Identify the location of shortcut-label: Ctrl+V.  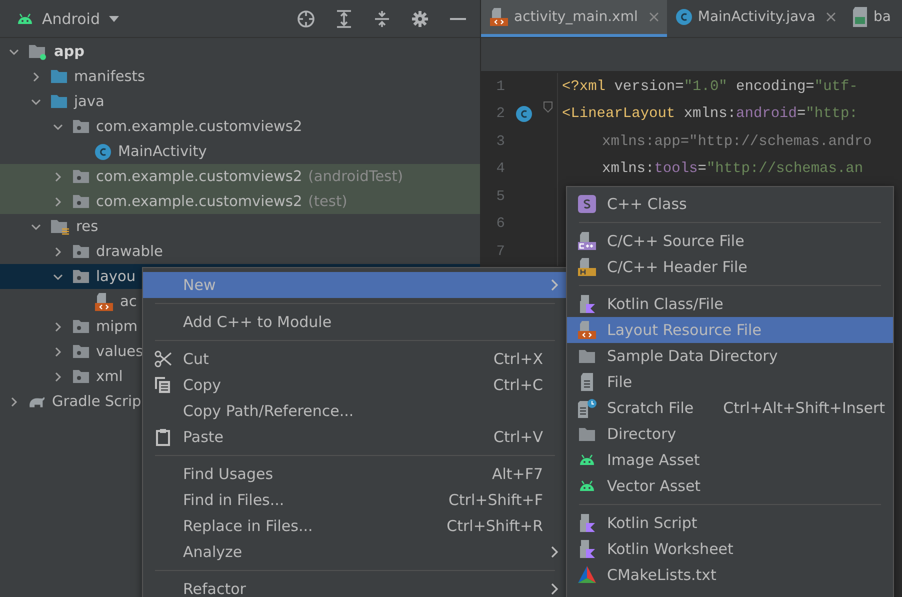
(518, 437).